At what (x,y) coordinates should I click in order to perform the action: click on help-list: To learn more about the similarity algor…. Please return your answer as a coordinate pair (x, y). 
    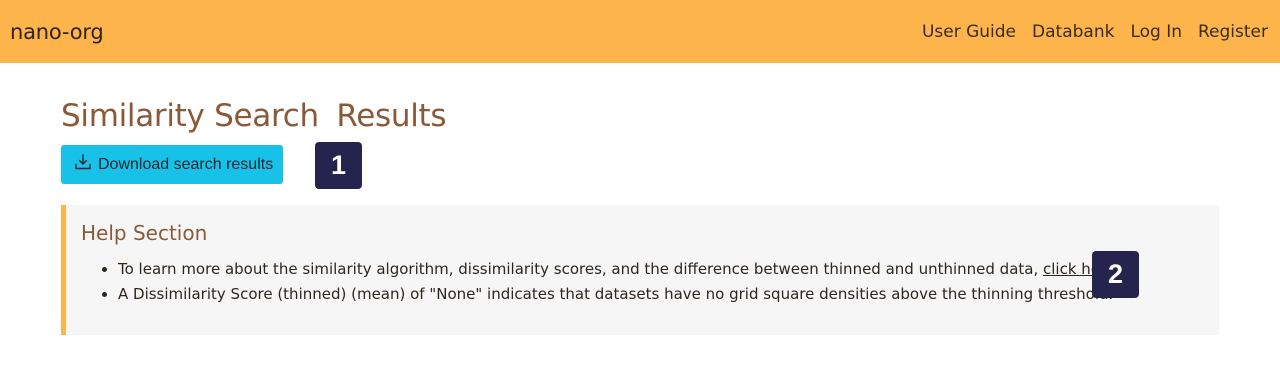
    Looking at the image, I should click on (619, 282).